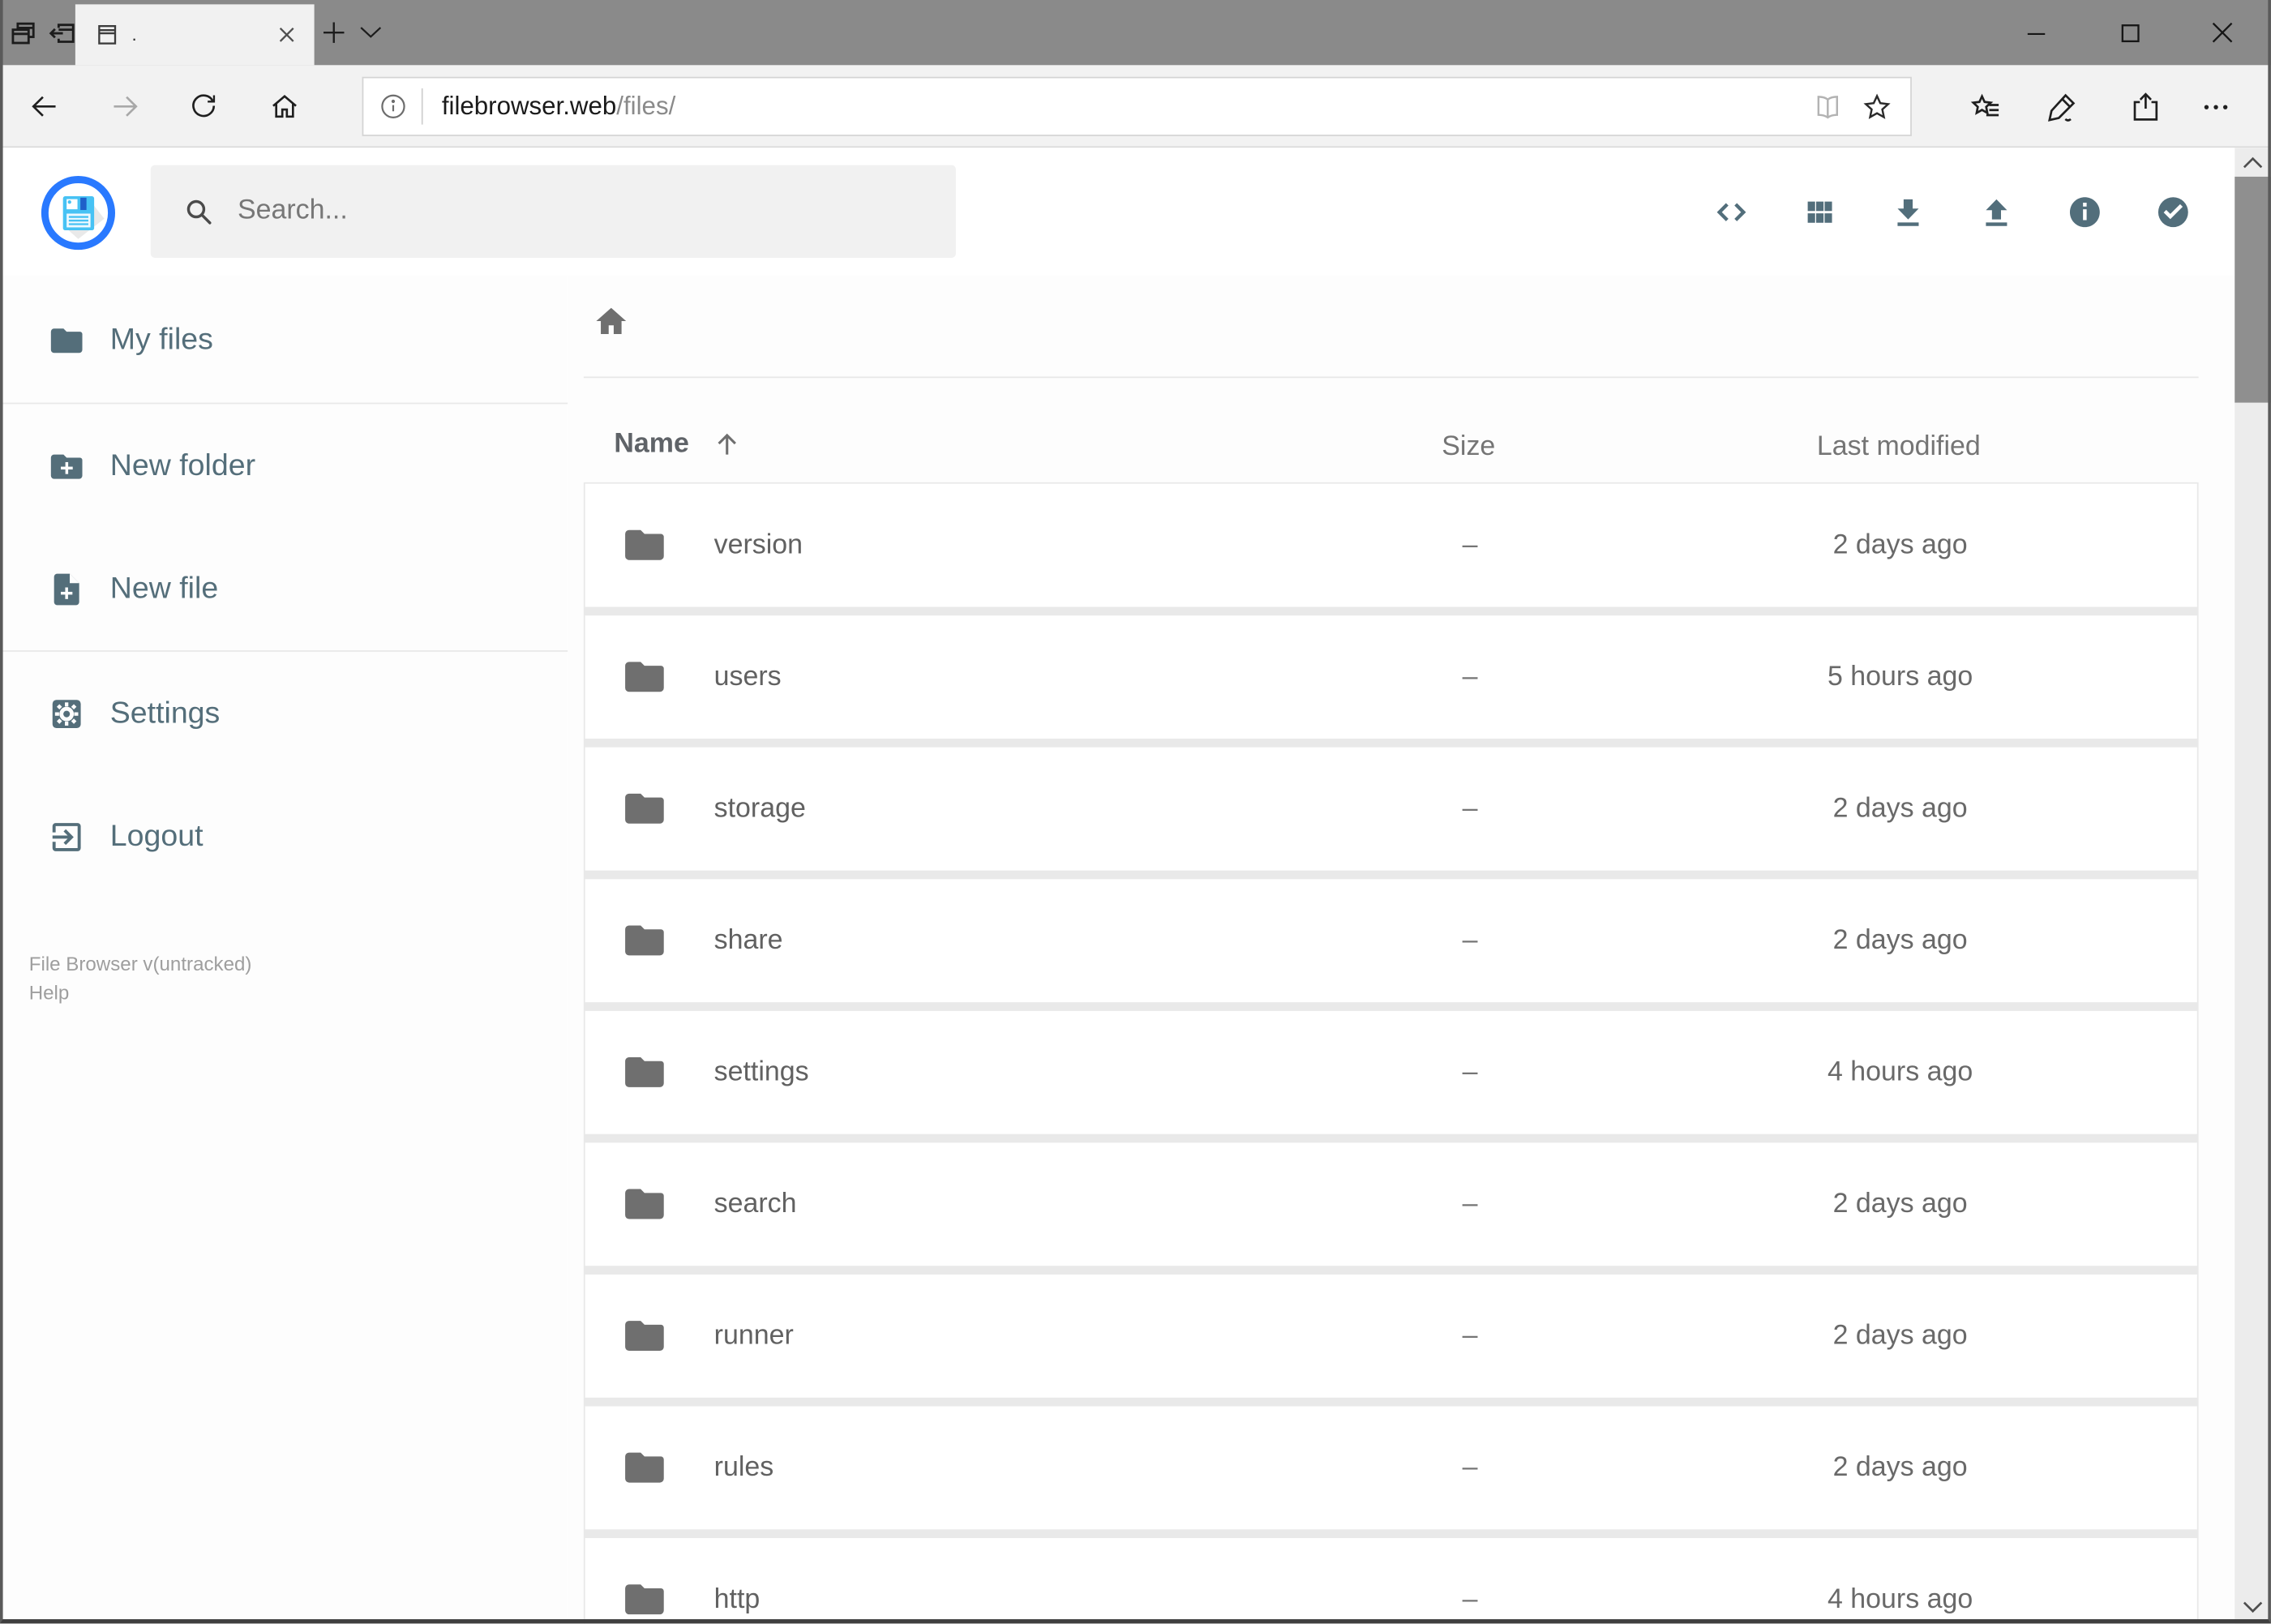  Describe the element at coordinates (284, 714) in the screenshot. I see `sidebar-item-settings: Settings` at that location.